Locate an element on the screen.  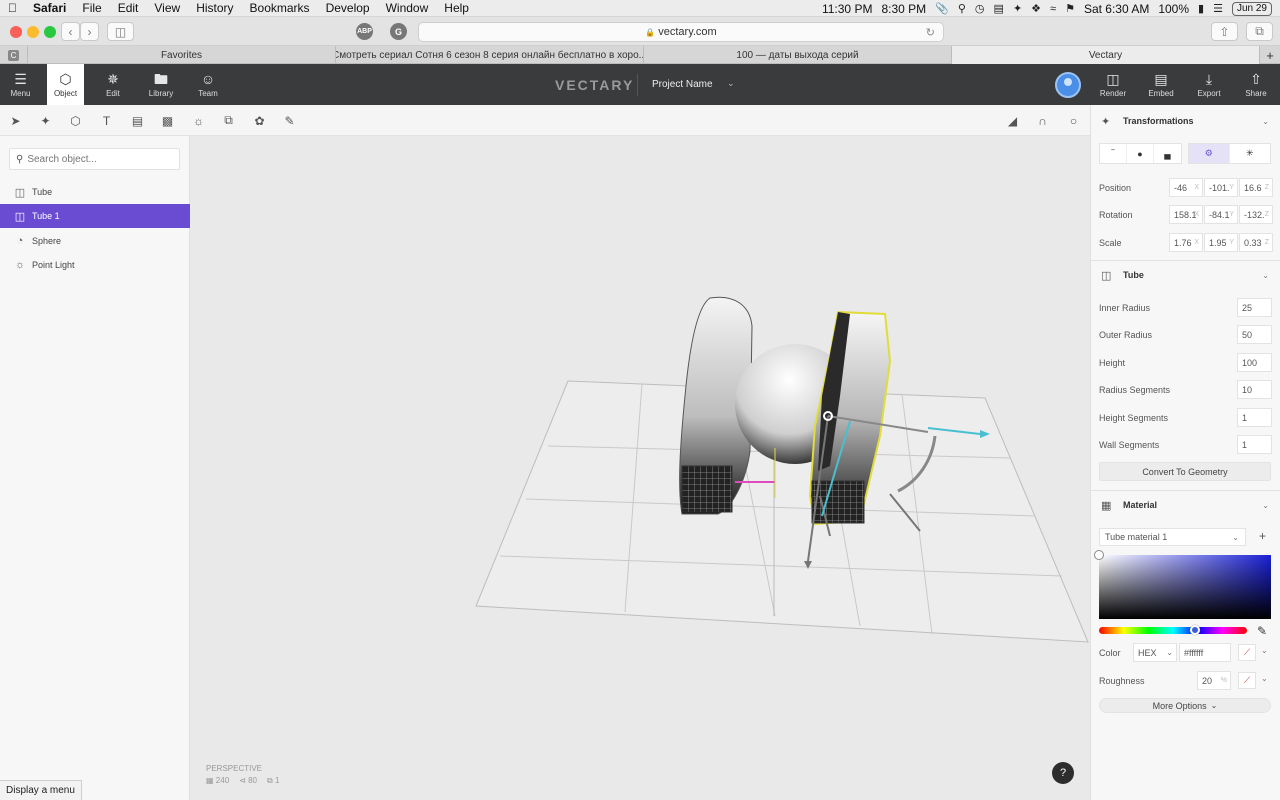
pivot-center-button: ● is located at coordinates (1140, 153).